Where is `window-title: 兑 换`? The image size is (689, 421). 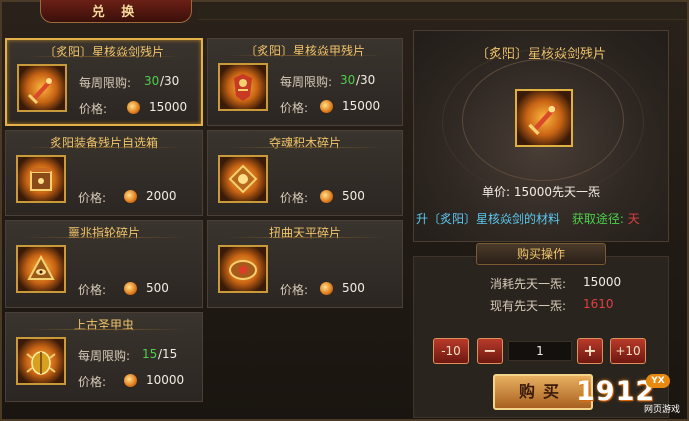 window-title: 兑 换 is located at coordinates (116, 12).